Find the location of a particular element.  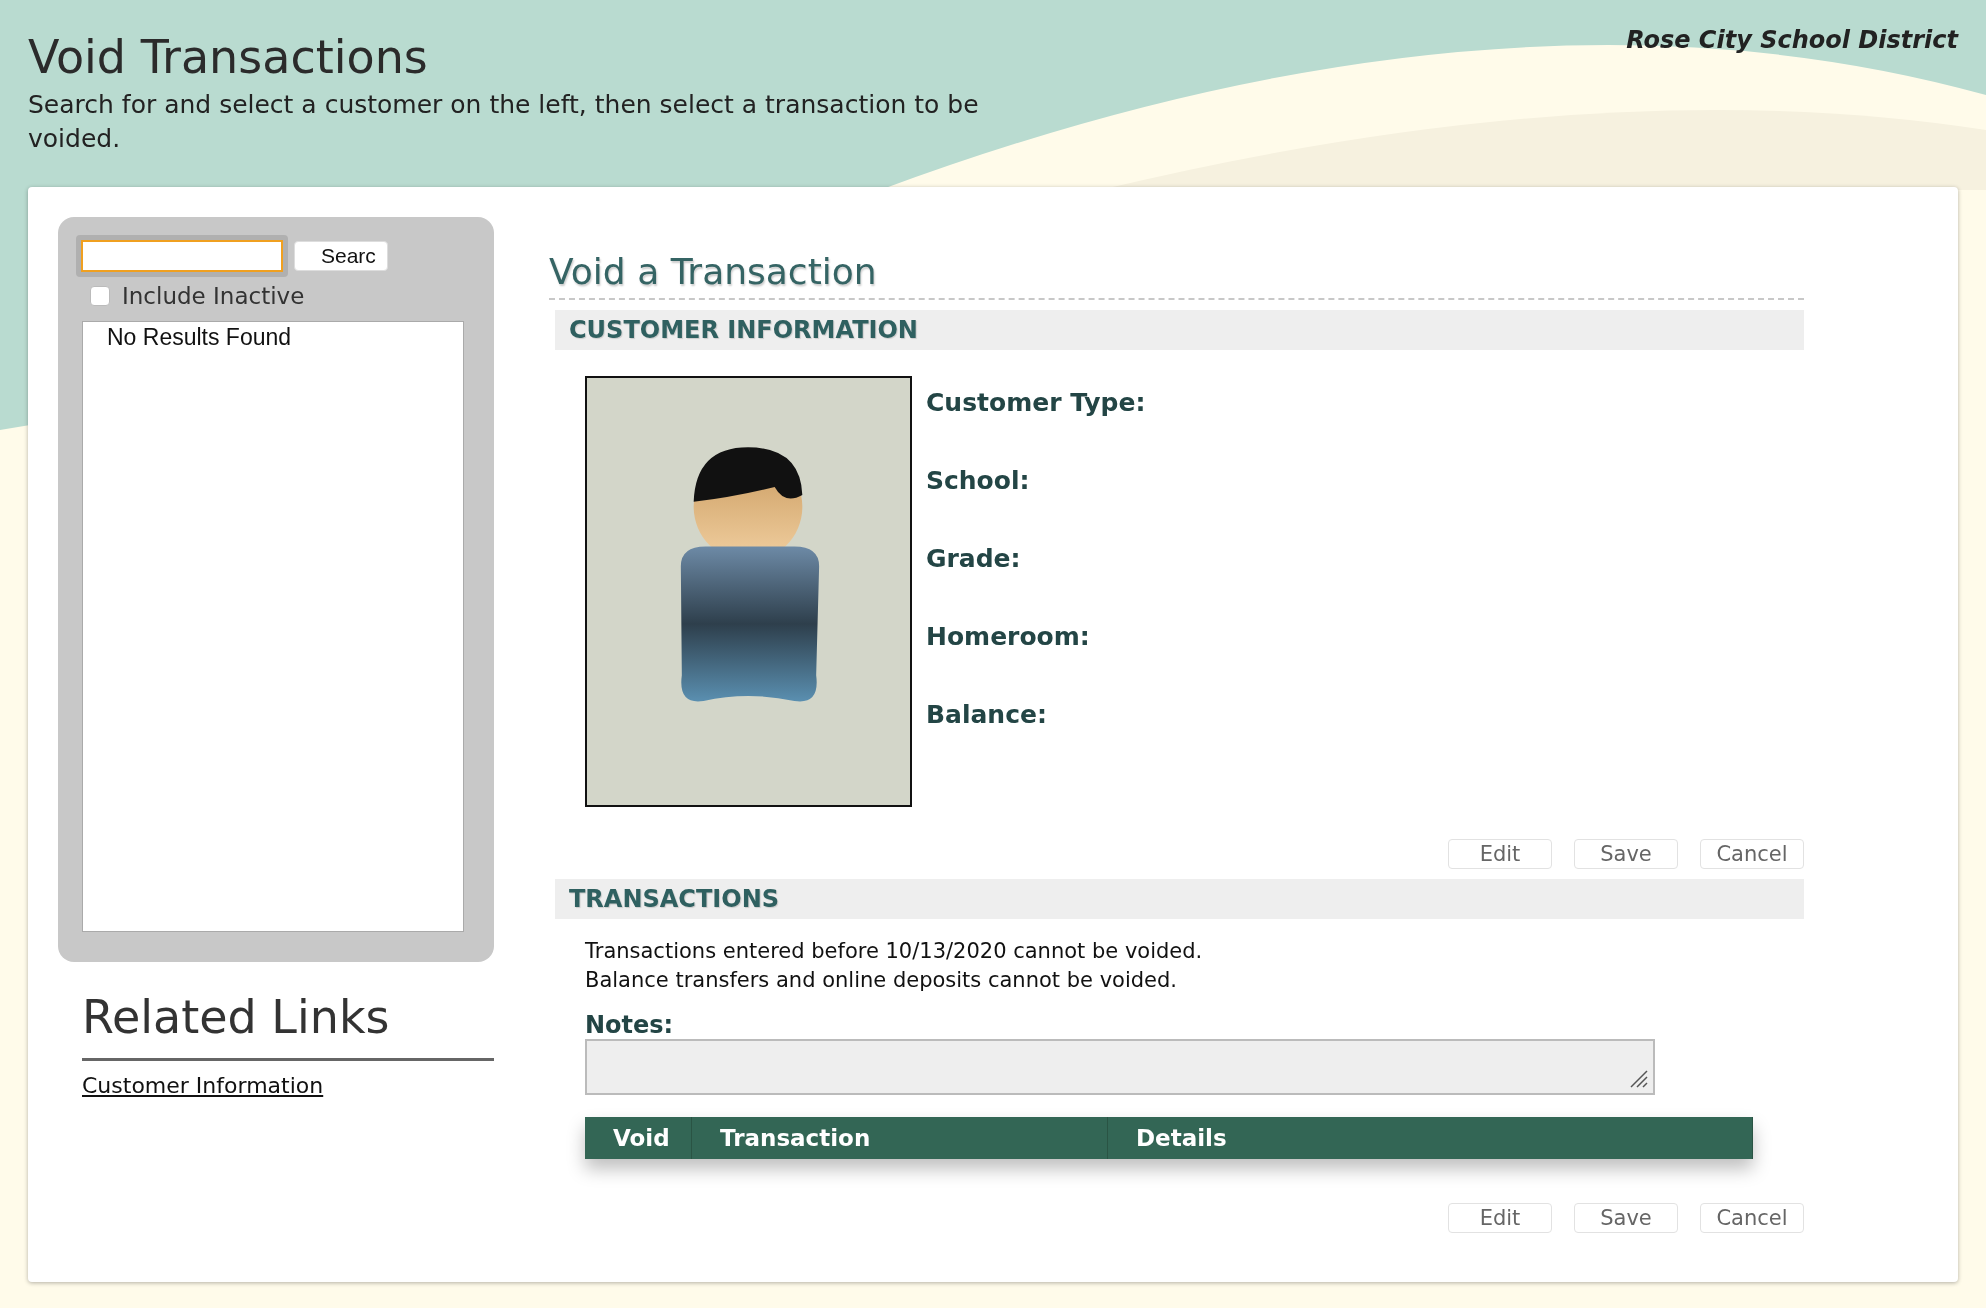

customer-button: Cancel is located at coordinates (1752, 854).